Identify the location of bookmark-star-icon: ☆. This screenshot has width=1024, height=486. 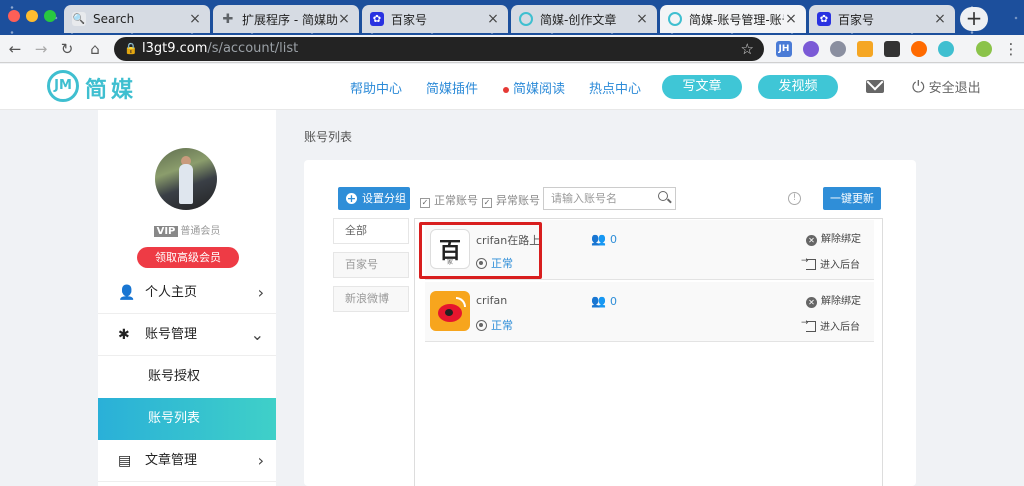
(747, 49).